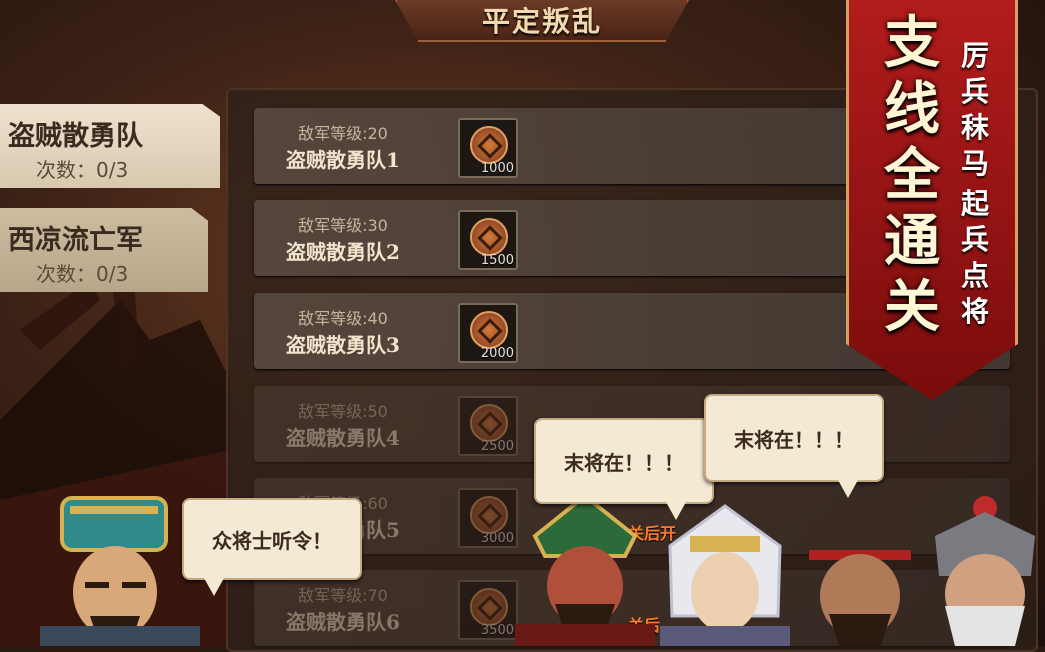 Image resolution: width=1045 pixels, height=652 pixels. Describe the element at coordinates (497, 260) in the screenshot. I see `reward-amount: 1500` at that location.